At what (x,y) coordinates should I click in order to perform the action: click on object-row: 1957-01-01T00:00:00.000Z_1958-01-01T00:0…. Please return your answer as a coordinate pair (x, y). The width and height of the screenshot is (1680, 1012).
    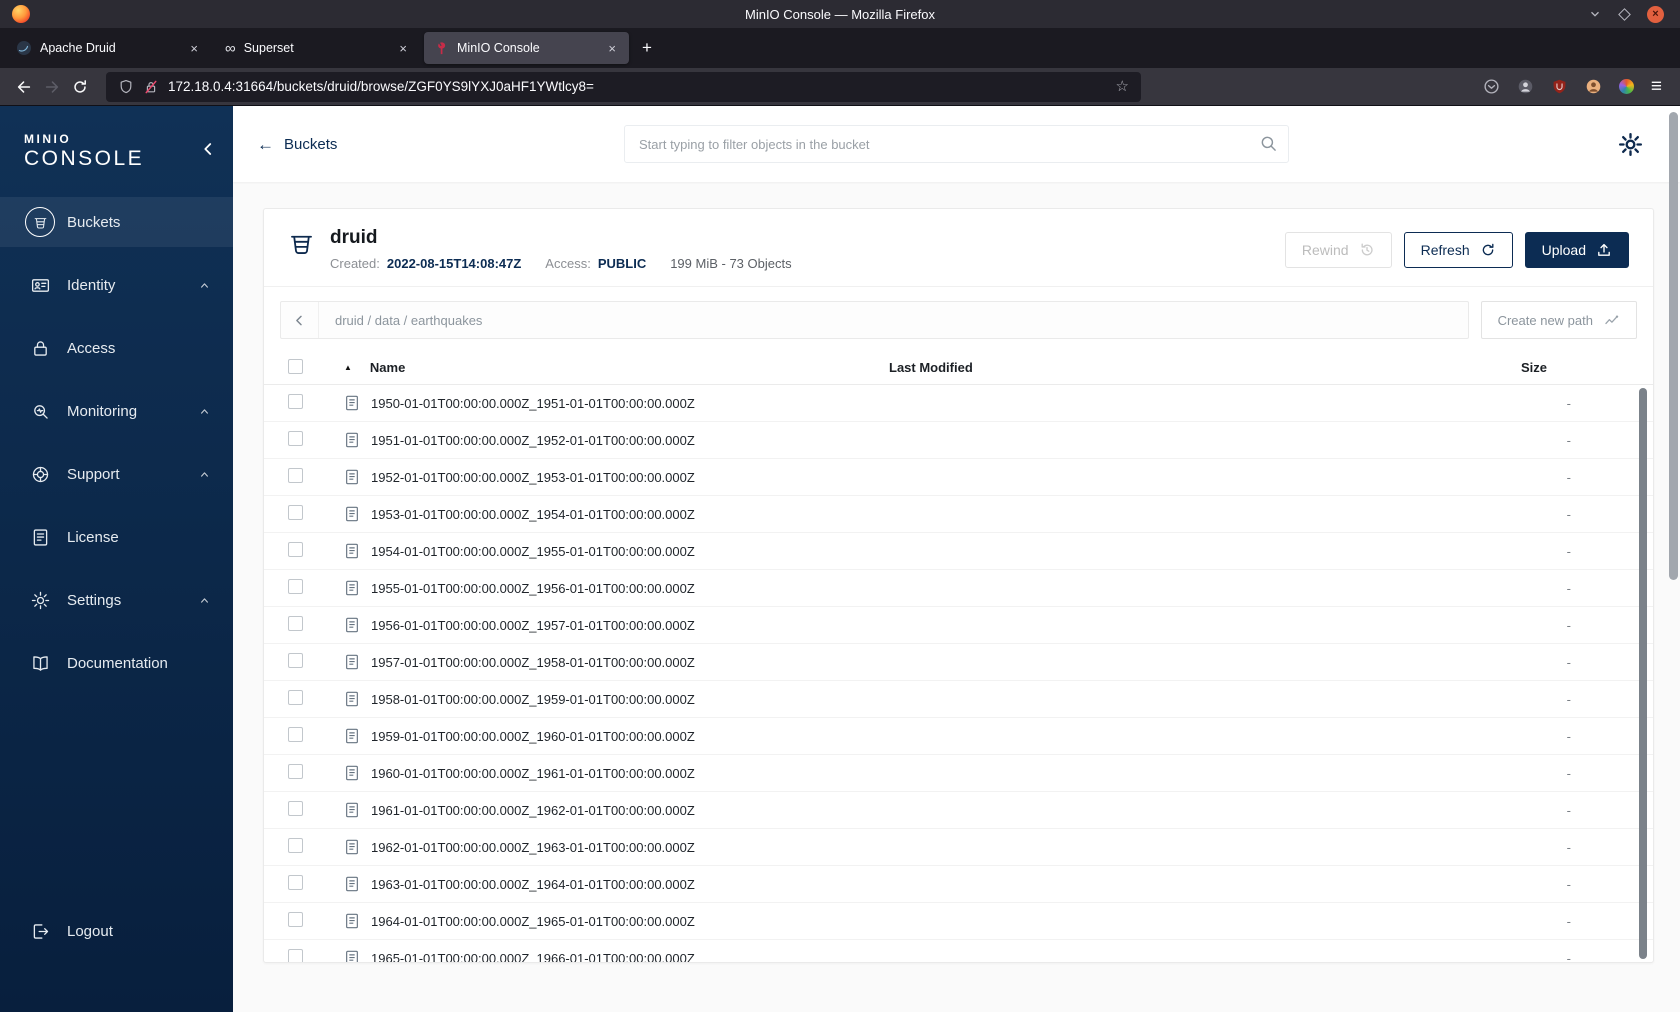
    Looking at the image, I should click on (958, 662).